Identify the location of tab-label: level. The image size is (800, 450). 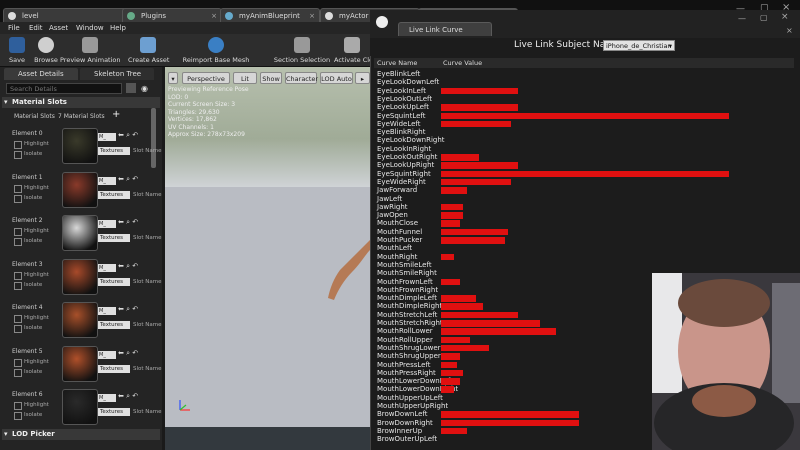
(30, 16).